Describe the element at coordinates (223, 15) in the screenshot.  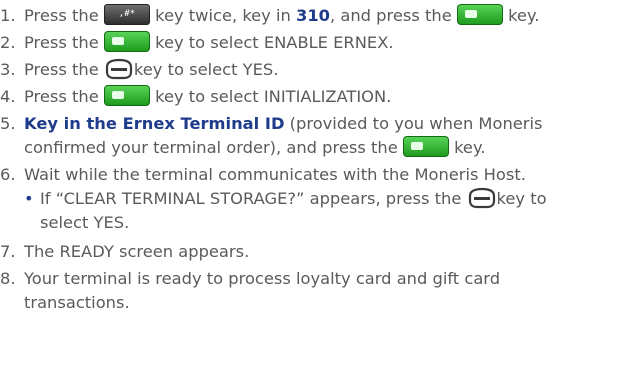
I see `step-text: key twice, key in` at that location.